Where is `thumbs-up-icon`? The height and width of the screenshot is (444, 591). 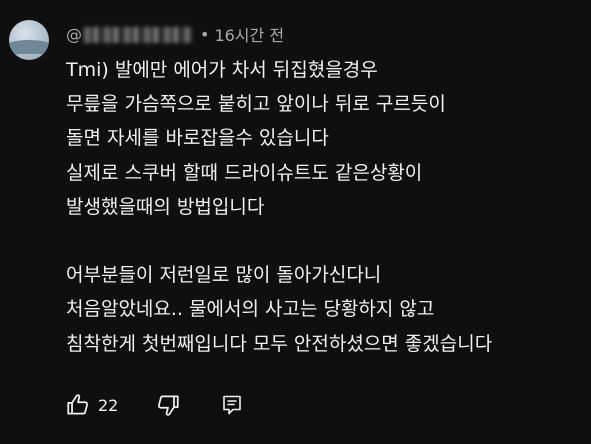
thumbs-up-icon is located at coordinates (78, 404).